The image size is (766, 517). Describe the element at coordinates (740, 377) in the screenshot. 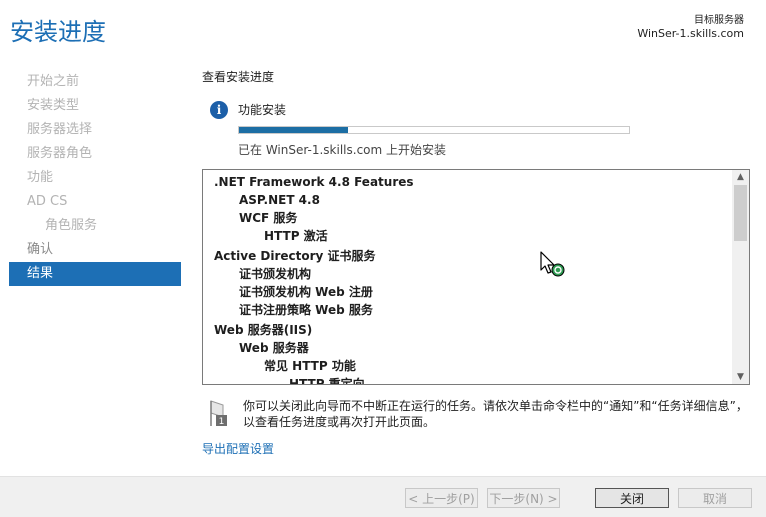

I see `scroll-down-arrow-icon: ▼` at that location.